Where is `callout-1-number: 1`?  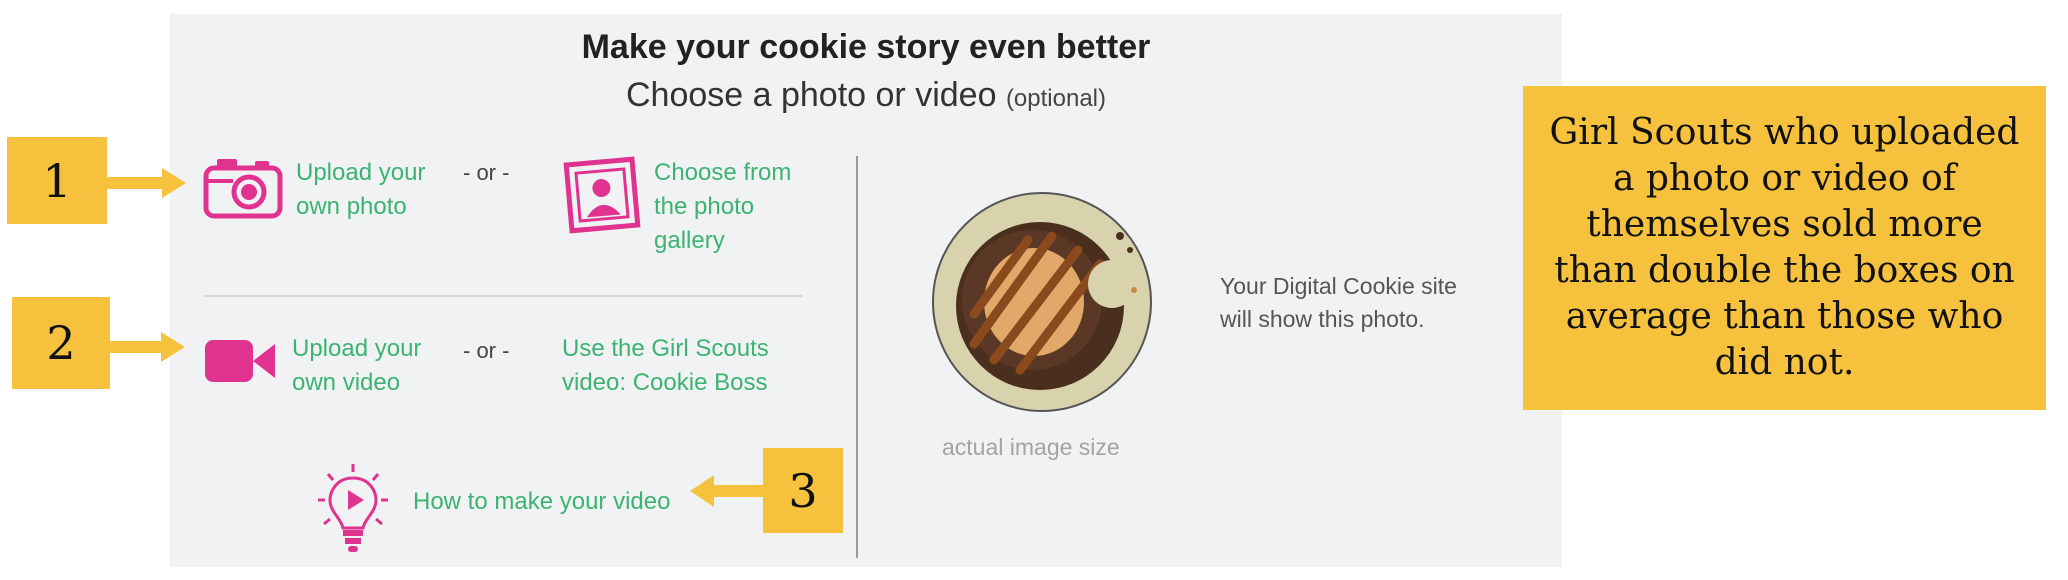 callout-1-number: 1 is located at coordinates (57, 180).